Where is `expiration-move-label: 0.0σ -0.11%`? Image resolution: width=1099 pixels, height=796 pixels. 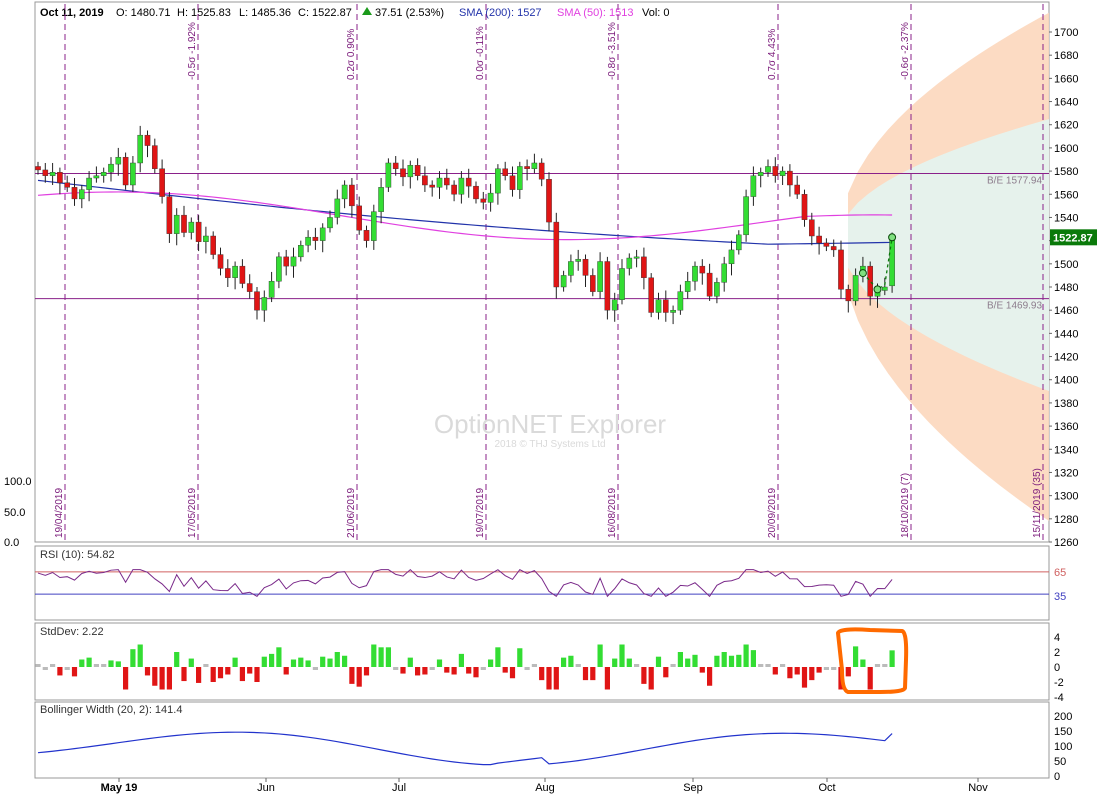 expiration-move-label: 0.0σ -0.11% is located at coordinates (480, 53).